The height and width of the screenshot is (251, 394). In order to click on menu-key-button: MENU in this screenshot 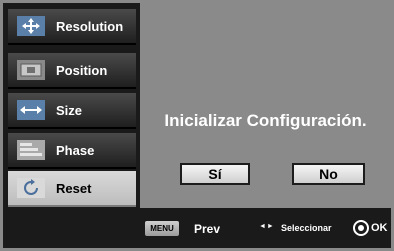, I will do `click(162, 228)`.